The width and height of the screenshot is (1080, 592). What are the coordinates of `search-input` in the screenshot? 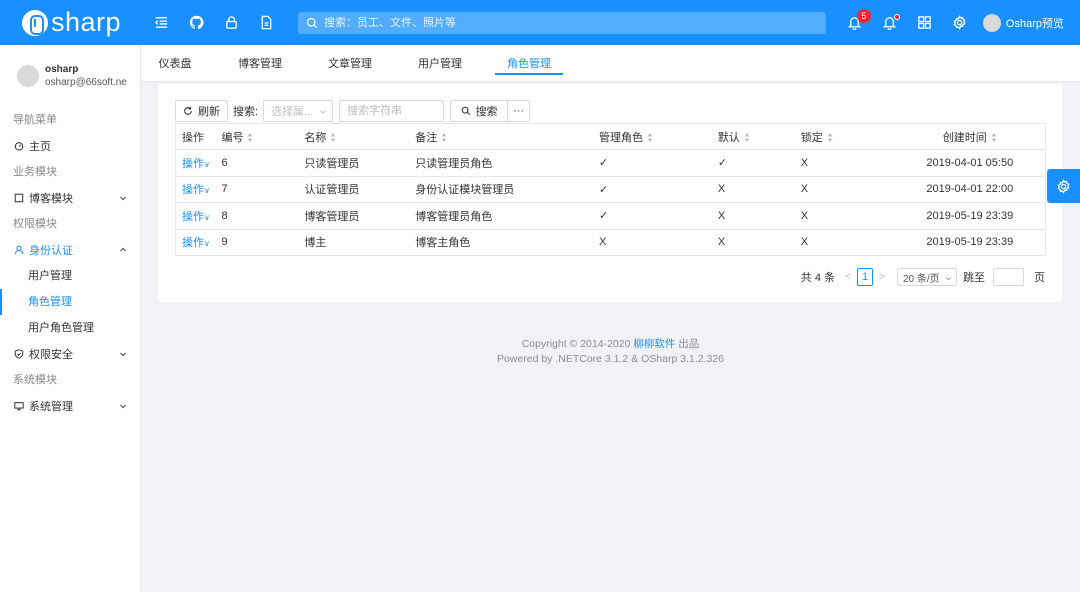 It's located at (564, 23).